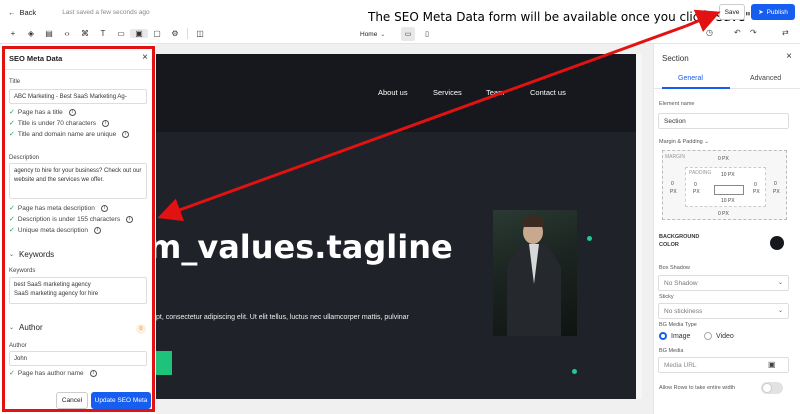  I want to click on arrow-to-save, so click(703, 20).